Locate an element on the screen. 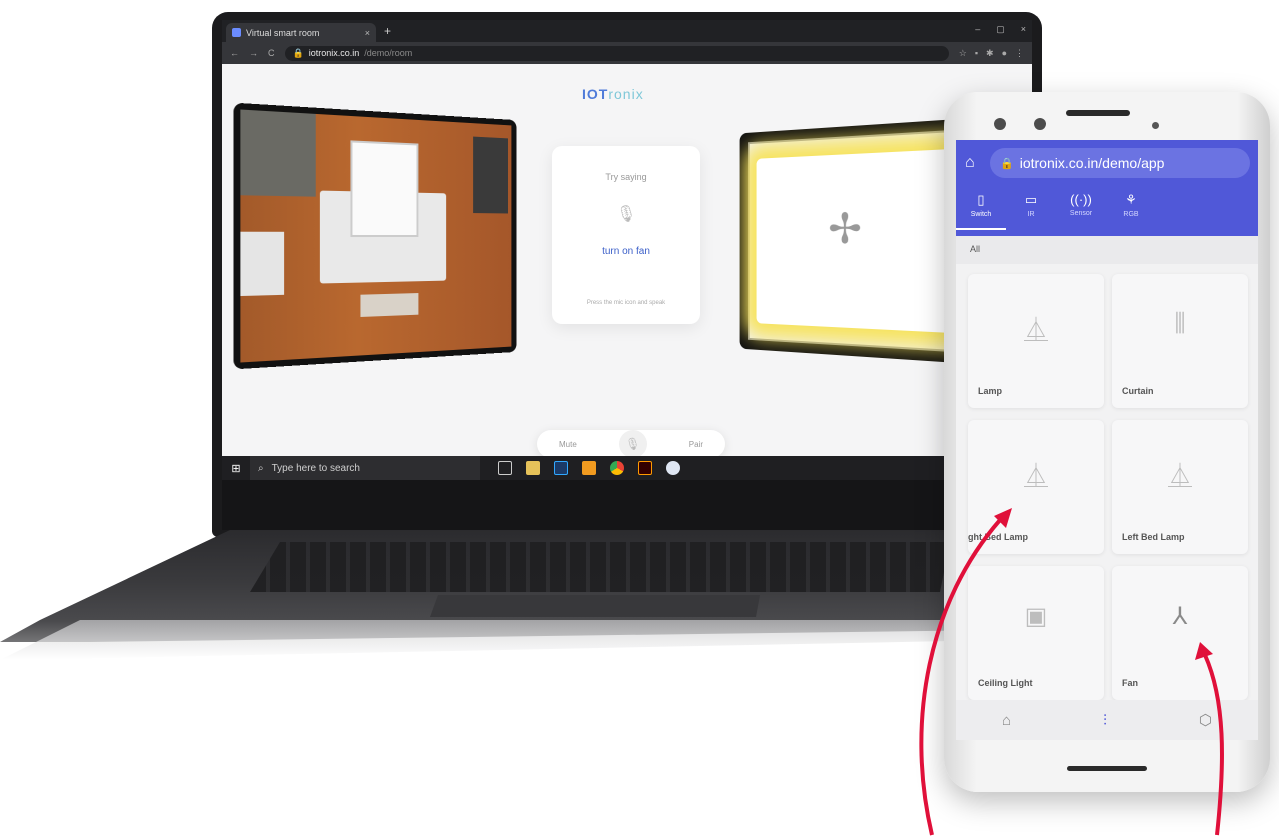  maximize-button: ▢ is located at coordinates (1000, 29).